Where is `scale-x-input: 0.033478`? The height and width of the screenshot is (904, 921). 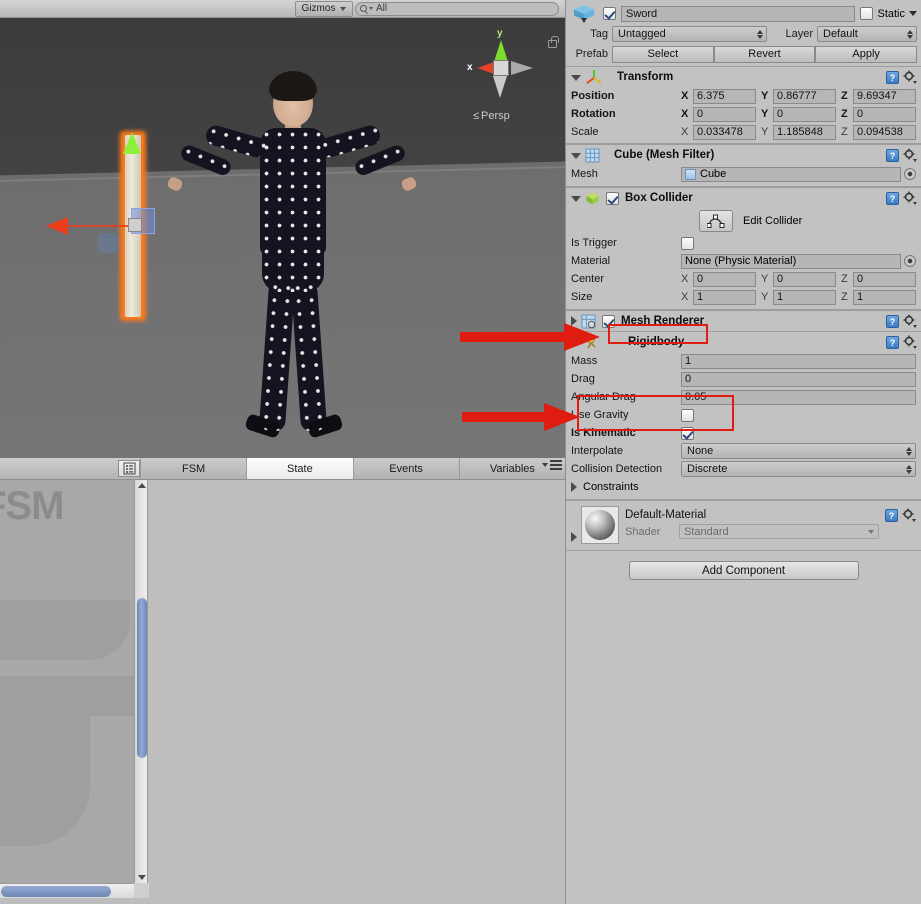
scale-x-input: 0.033478 is located at coordinates (724, 132).